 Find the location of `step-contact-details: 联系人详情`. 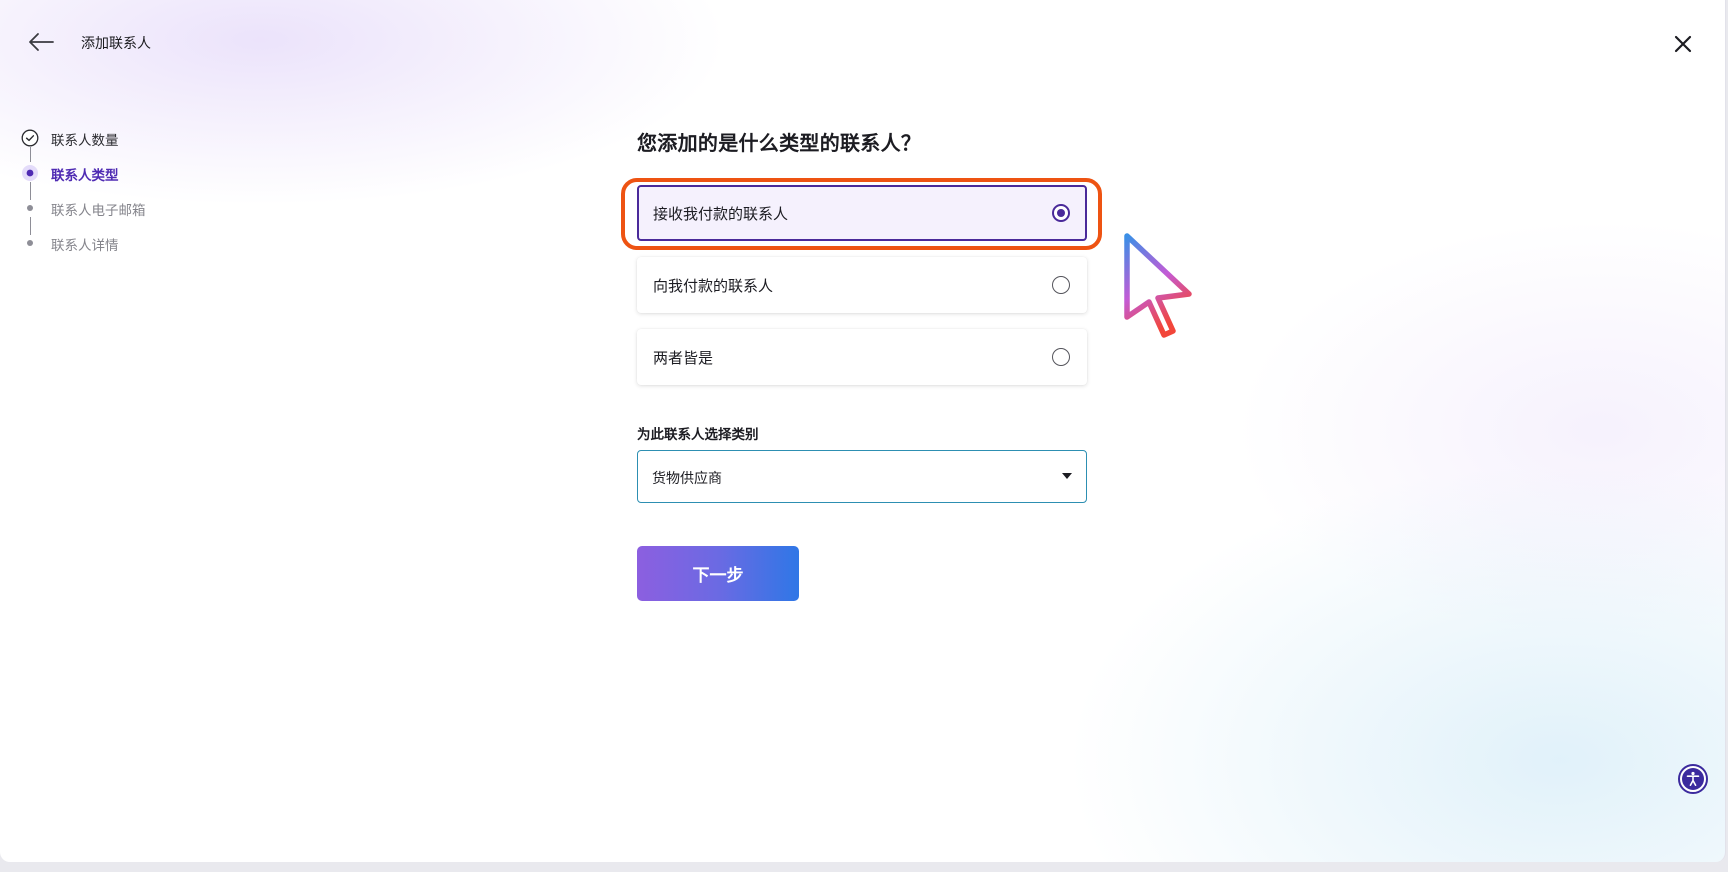

step-contact-details: 联系人详情 is located at coordinates (121, 243).